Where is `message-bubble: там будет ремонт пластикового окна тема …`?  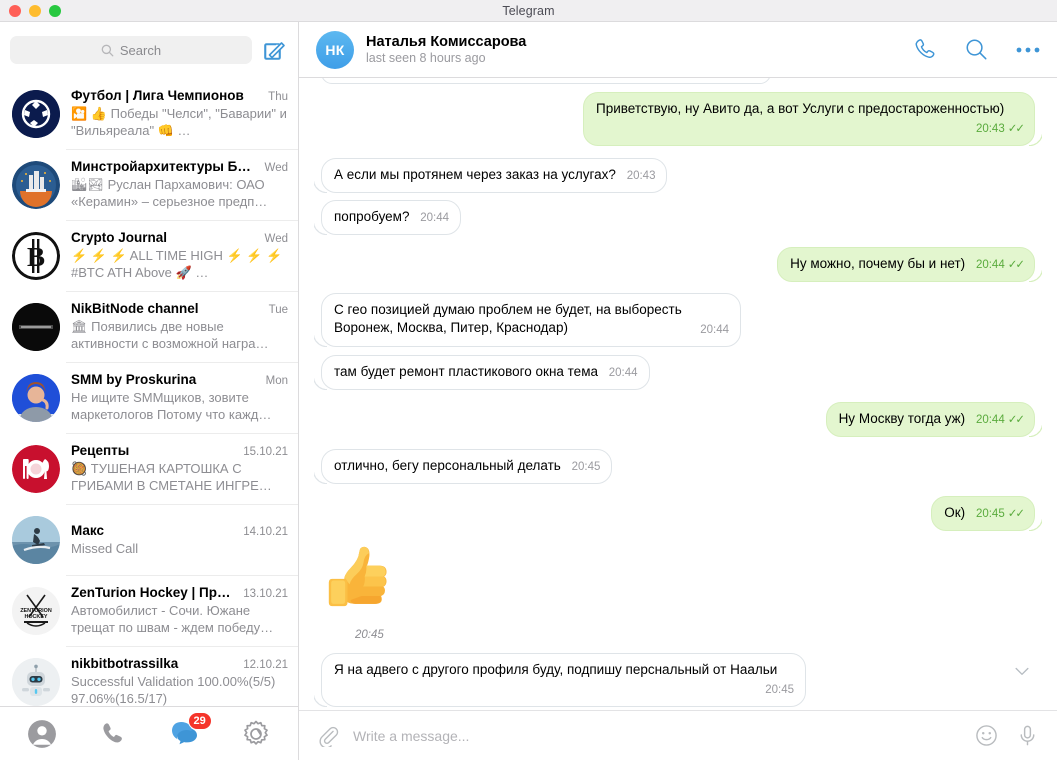
message-bubble: там будет ремонт пластикового окна тема … is located at coordinates (482, 372).